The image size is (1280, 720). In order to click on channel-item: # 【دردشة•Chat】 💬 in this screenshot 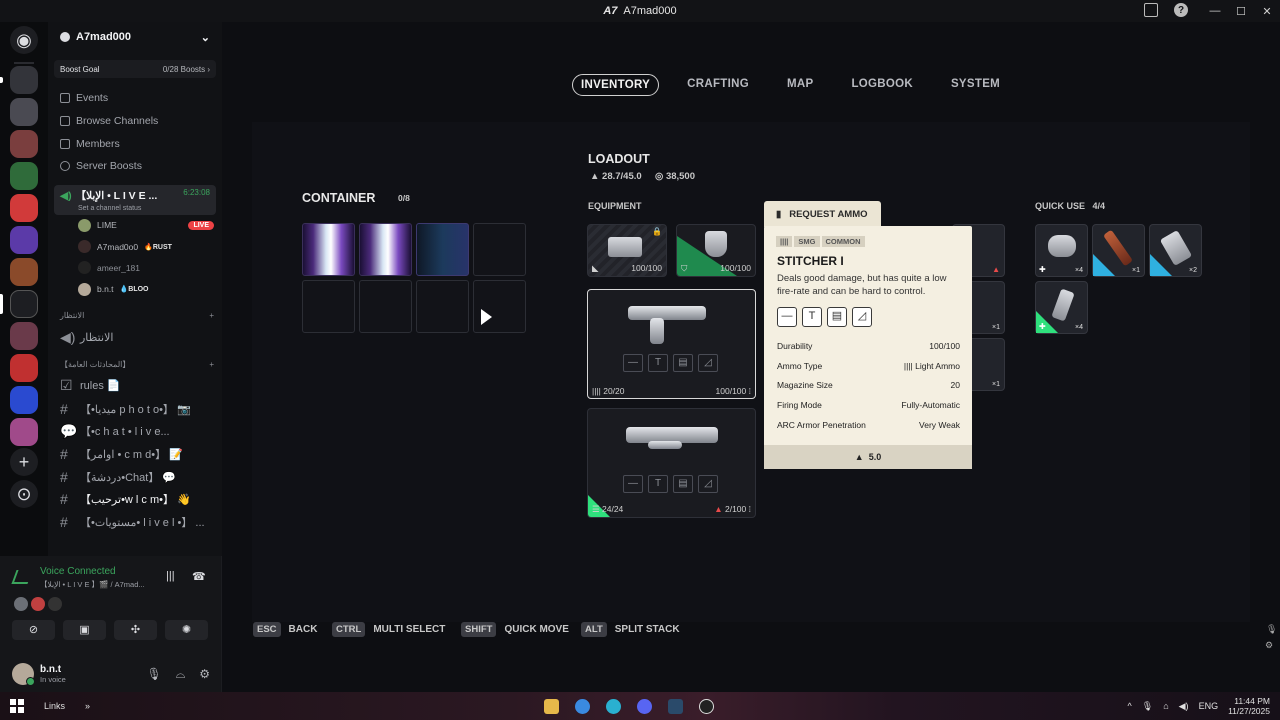, I will do `click(135, 476)`.